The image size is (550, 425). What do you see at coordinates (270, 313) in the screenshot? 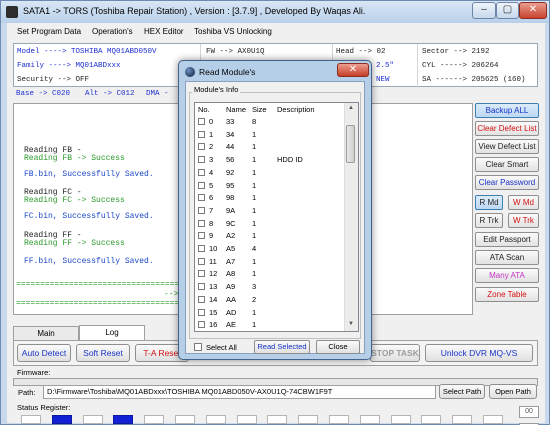
I see `module-row: 15 AD 1` at bounding box center [270, 313].